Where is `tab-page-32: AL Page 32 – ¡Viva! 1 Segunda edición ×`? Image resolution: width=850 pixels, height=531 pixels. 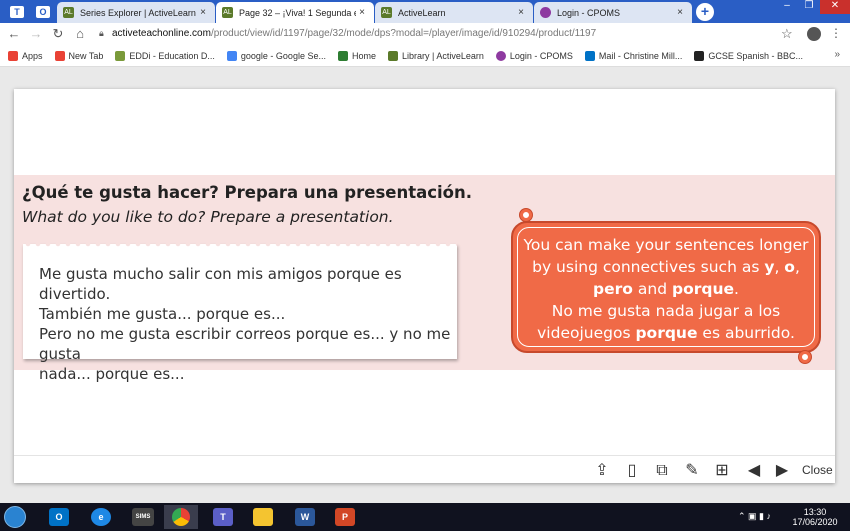
tab-page-32: AL Page 32 – ¡Viva! 1 Segunda edición × is located at coordinates (295, 12).